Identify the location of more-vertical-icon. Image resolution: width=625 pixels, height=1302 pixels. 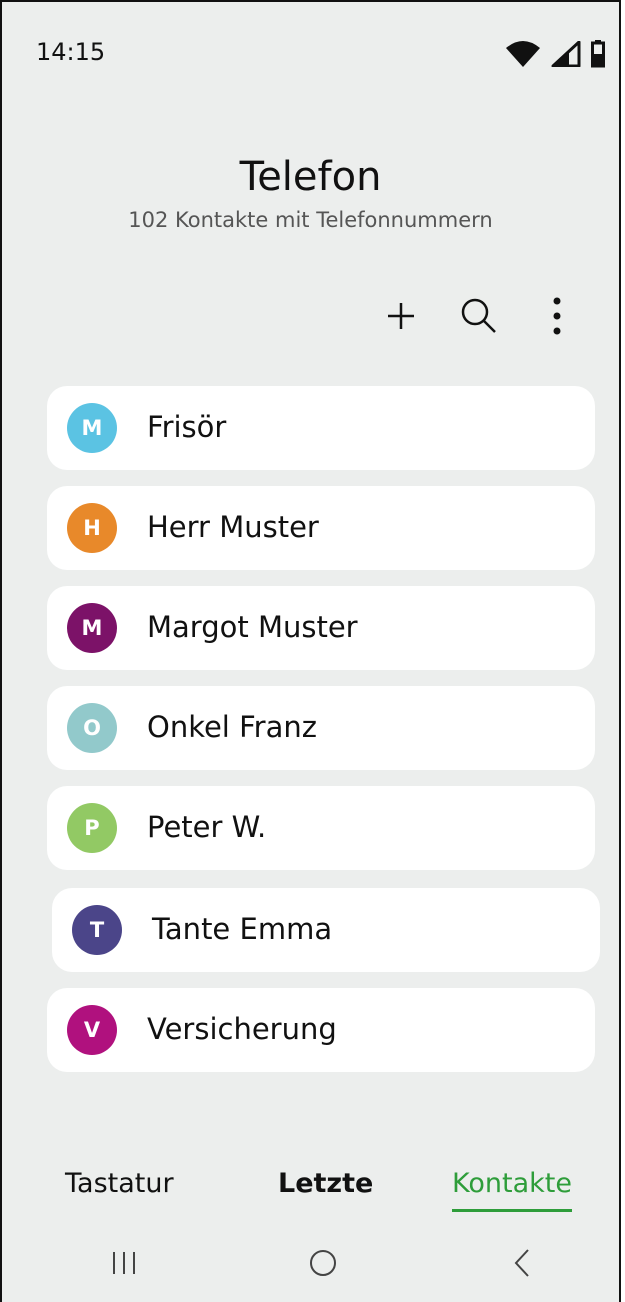
(557, 316).